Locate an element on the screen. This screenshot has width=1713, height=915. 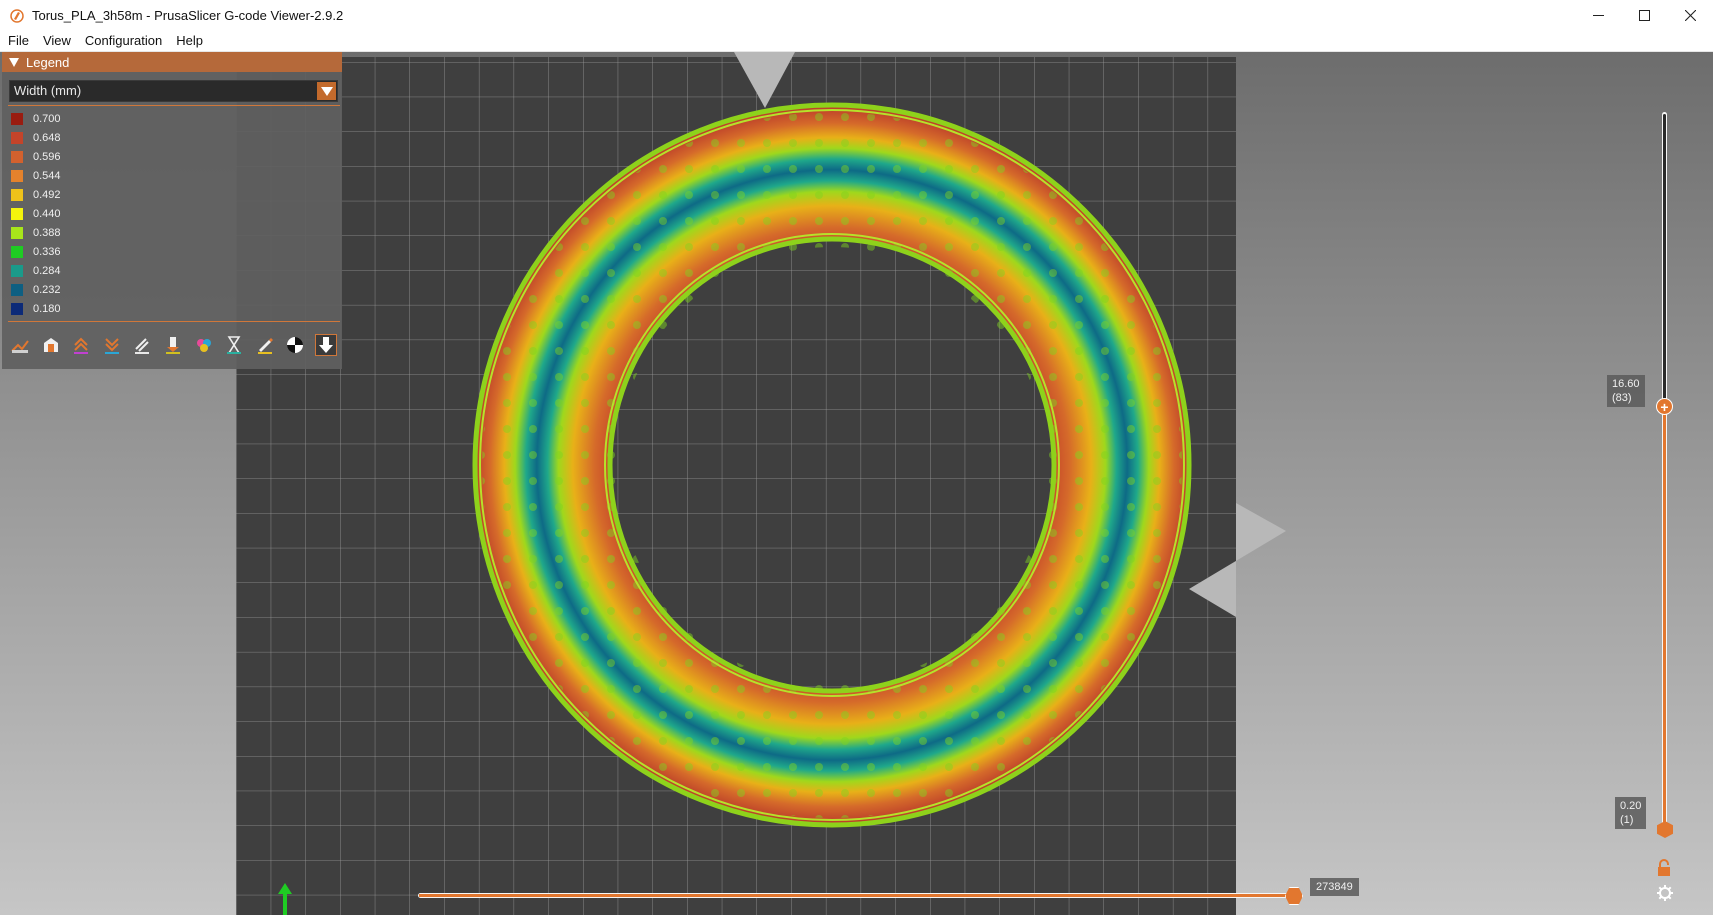
lower-layer-label: 0.20 (1) is located at coordinates (1631, 813).